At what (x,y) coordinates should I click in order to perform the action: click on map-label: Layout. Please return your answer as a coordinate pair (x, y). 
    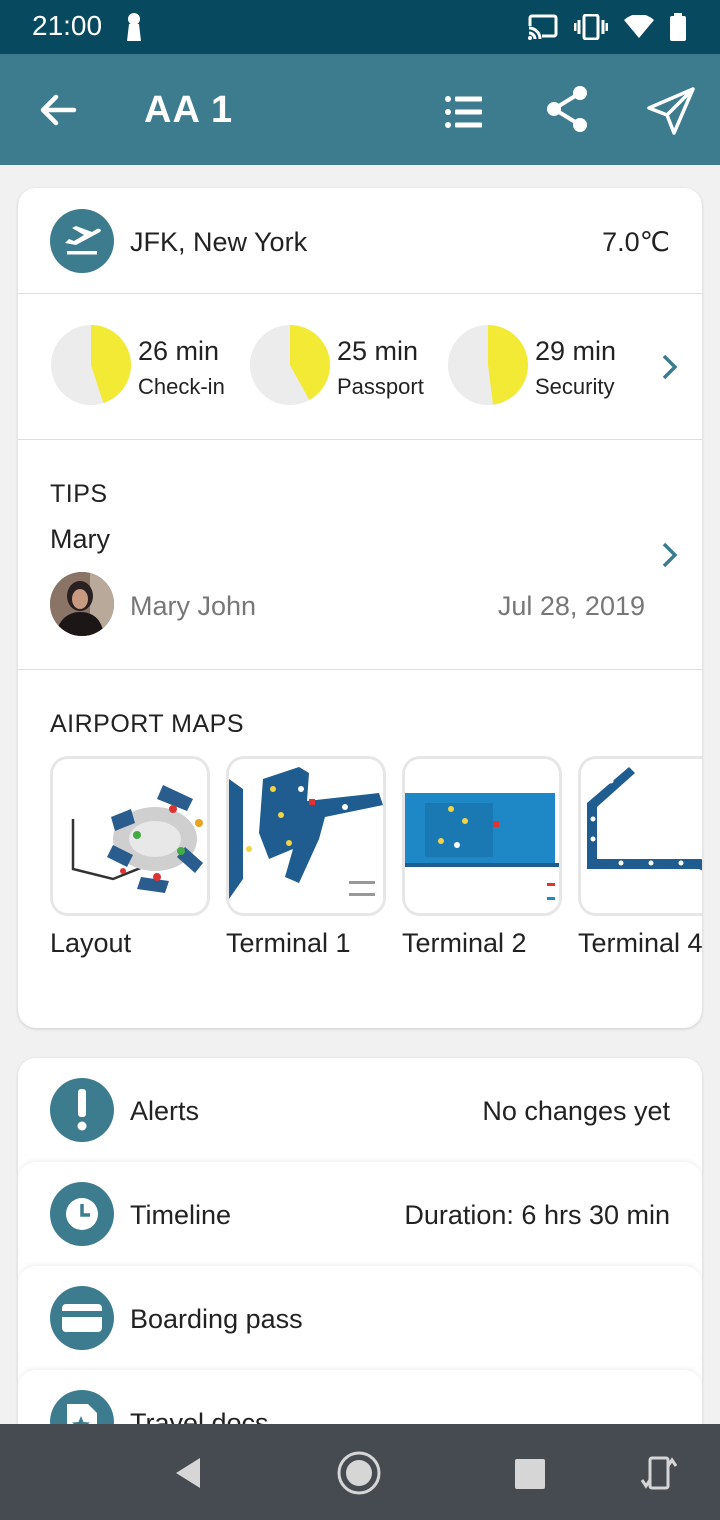
    Looking at the image, I should click on (91, 943).